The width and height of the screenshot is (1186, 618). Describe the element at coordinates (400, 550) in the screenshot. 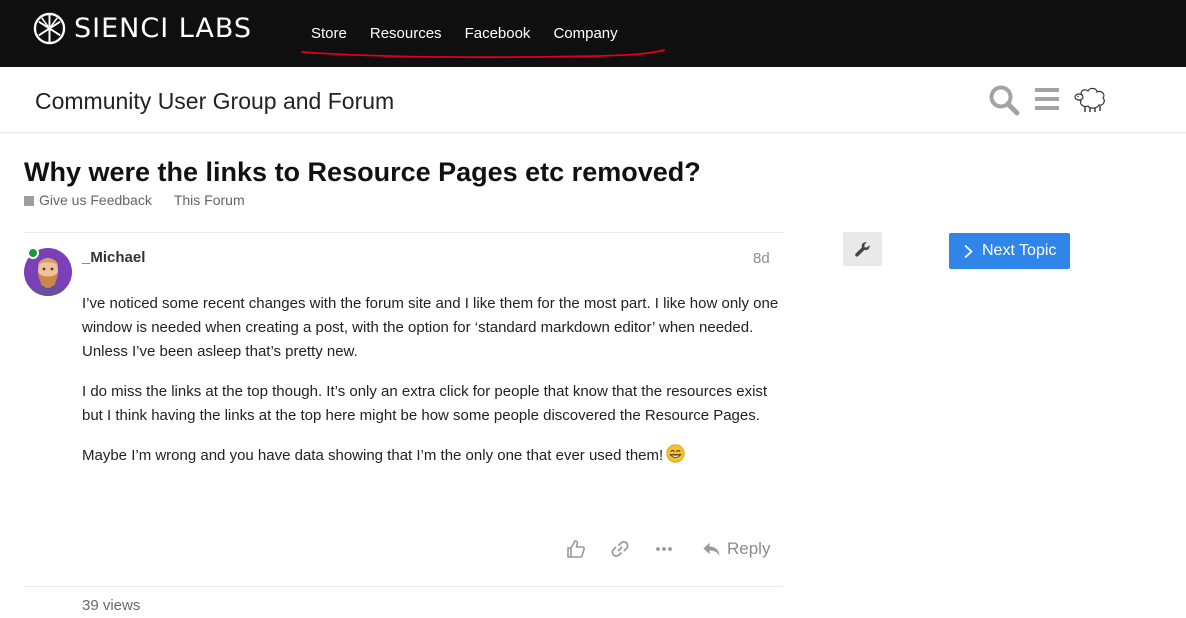

I see `post-actions: Reply` at that location.